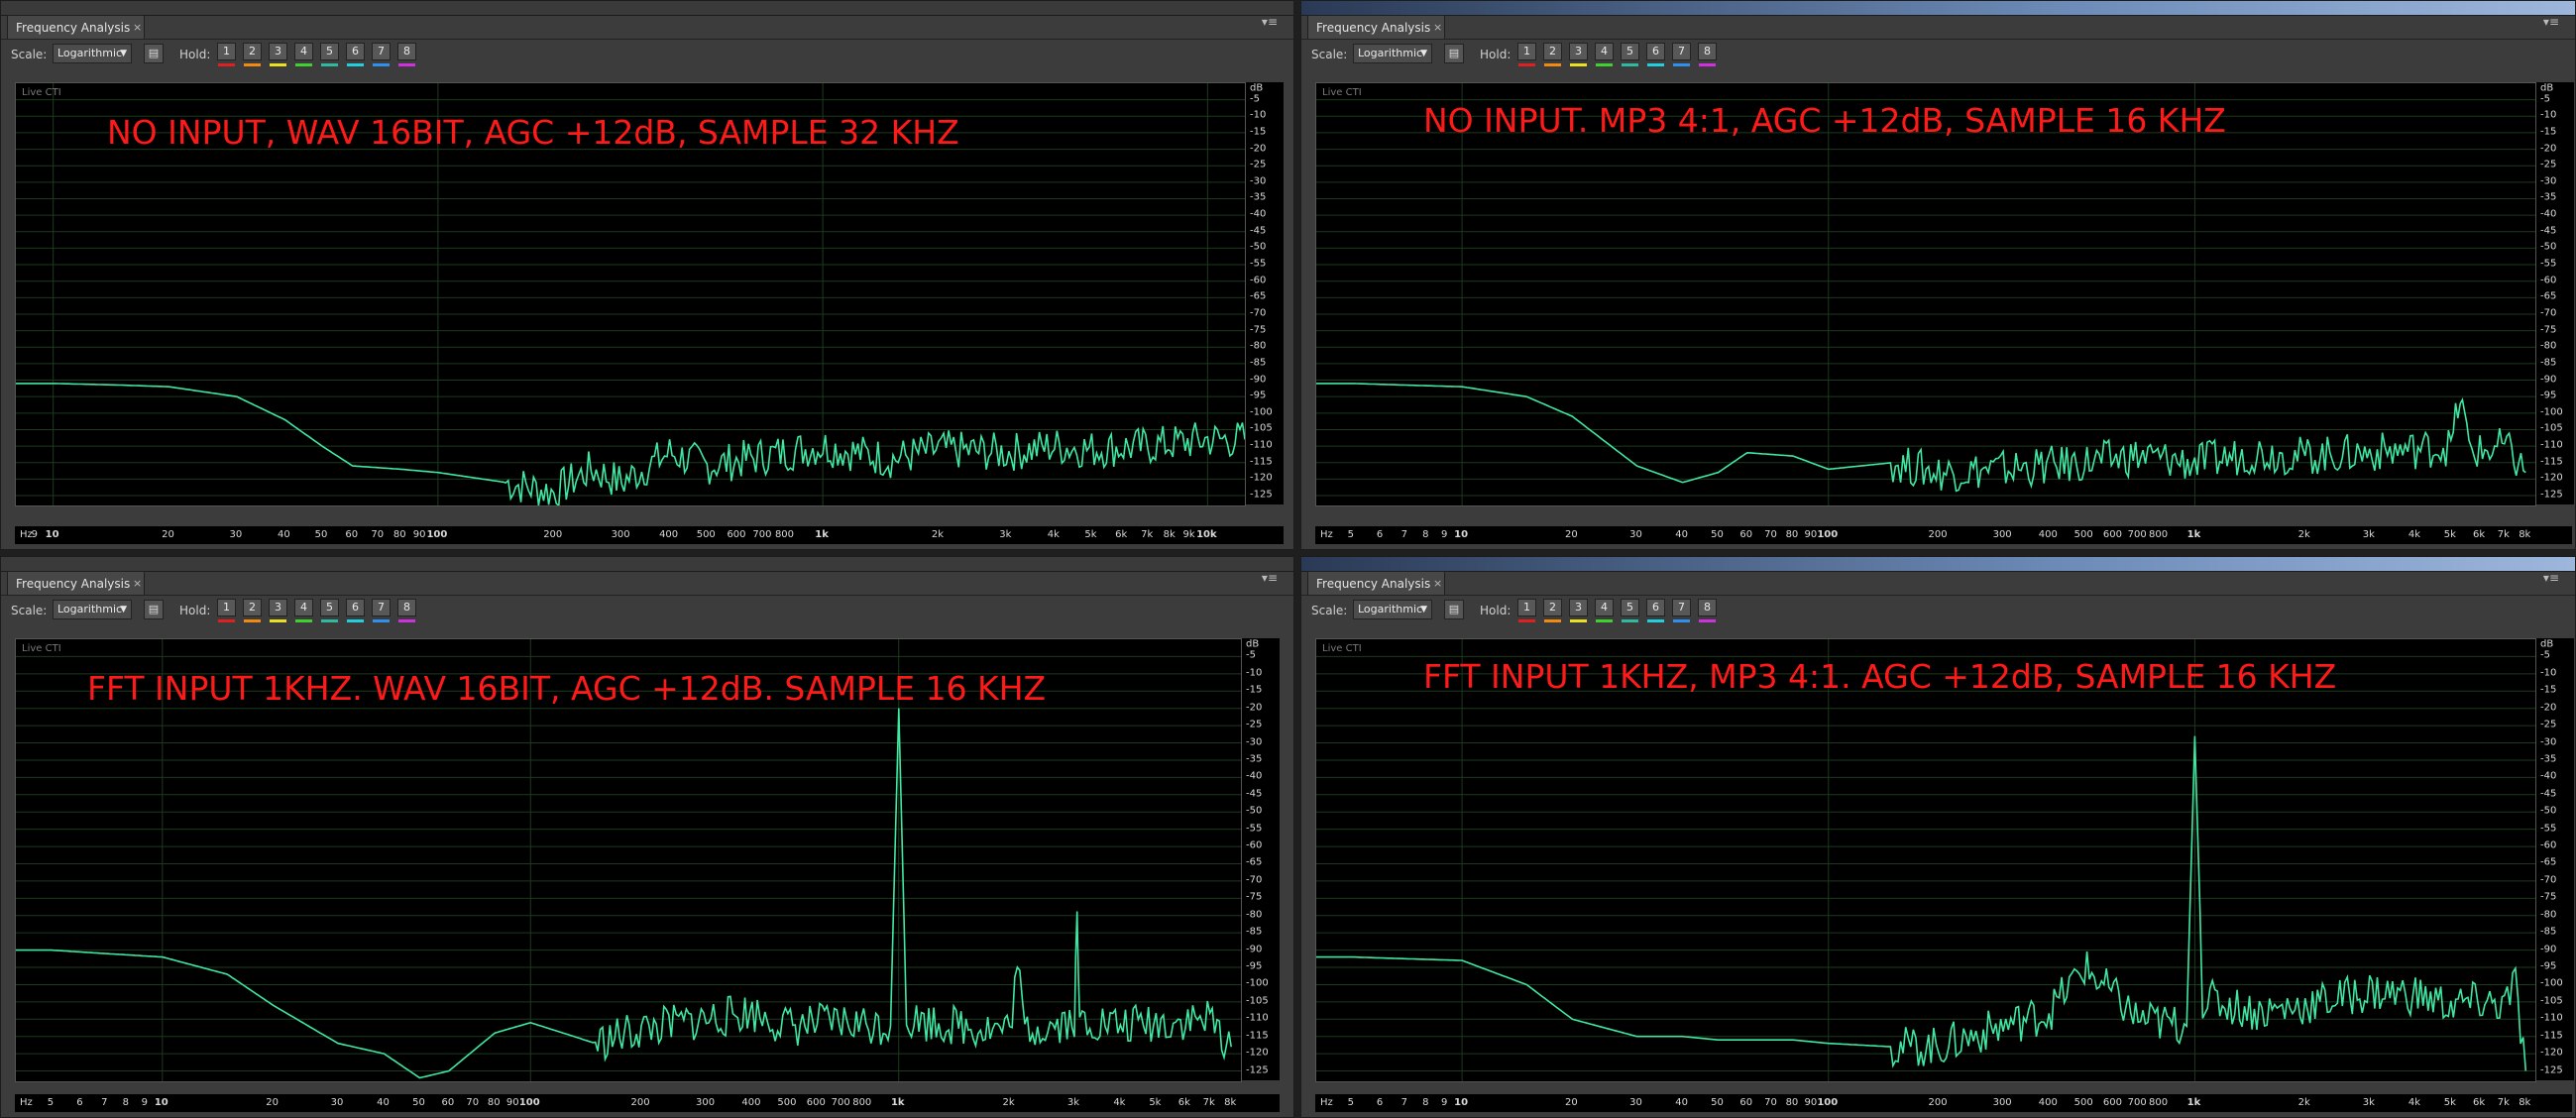  What do you see at coordinates (1008, 1102) in the screenshot?
I see `x-tick-label: 2k` at bounding box center [1008, 1102].